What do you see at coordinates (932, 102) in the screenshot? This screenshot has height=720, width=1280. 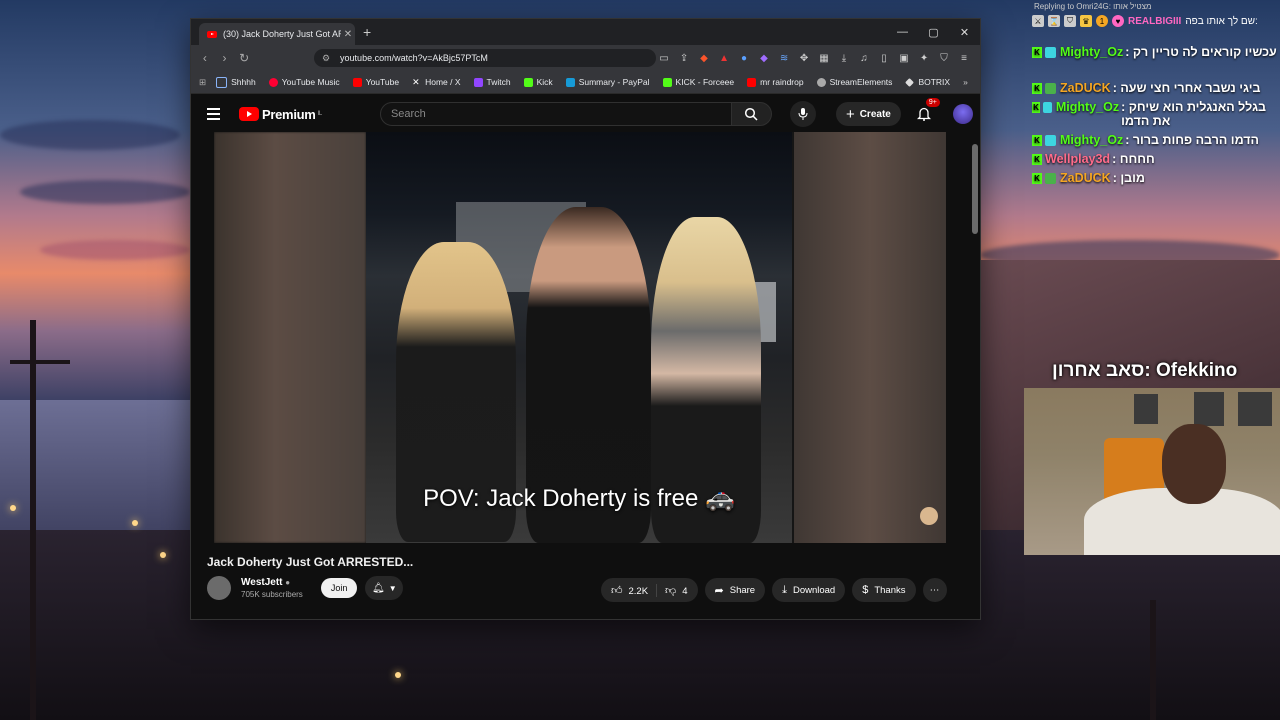 I see `notification-badge: 9+` at bounding box center [932, 102].